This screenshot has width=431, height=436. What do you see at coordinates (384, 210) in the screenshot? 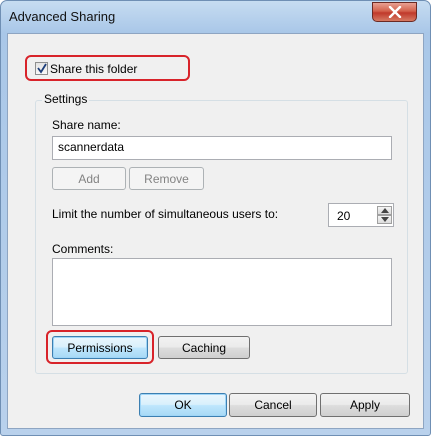
I see `spin-up-button` at bounding box center [384, 210].